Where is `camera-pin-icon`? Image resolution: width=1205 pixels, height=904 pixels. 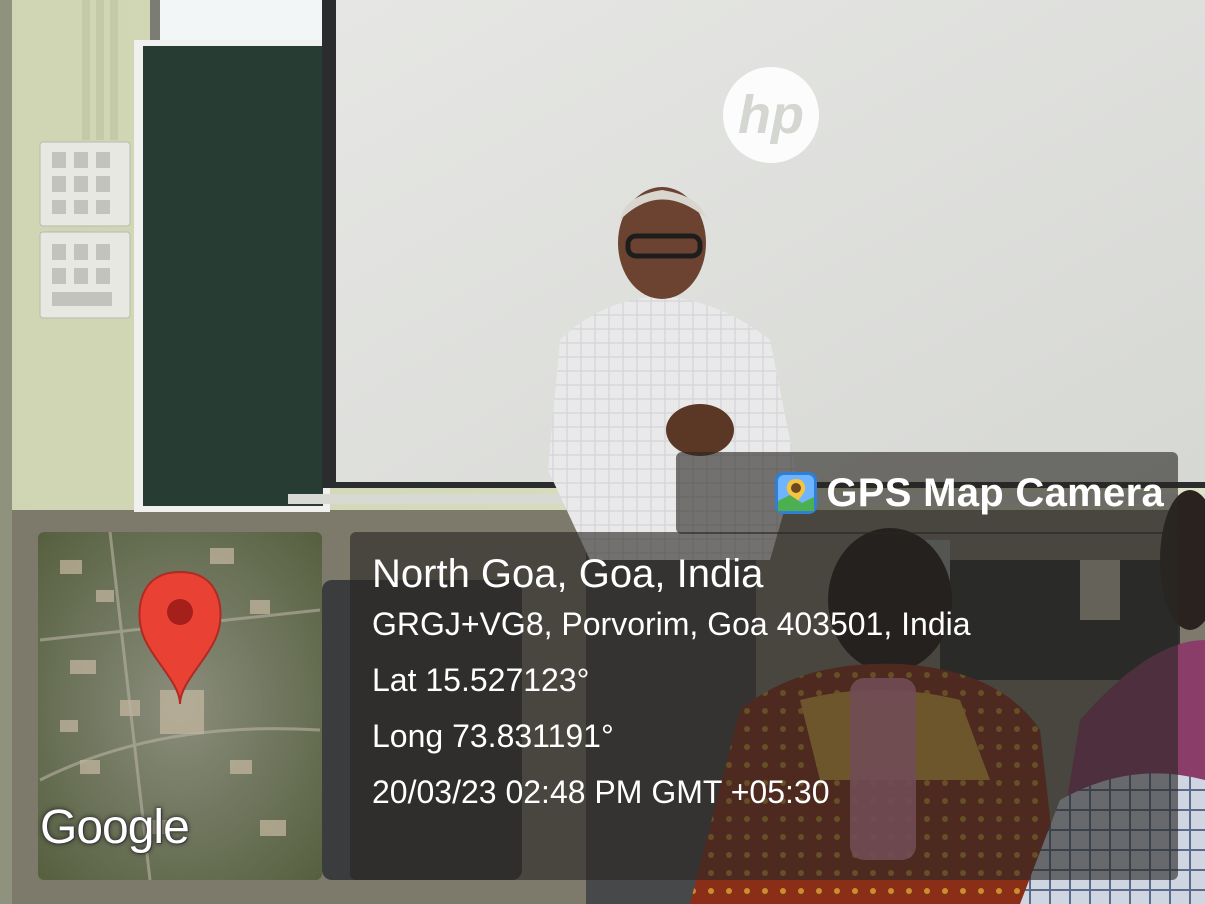
camera-pin-icon is located at coordinates (796, 493).